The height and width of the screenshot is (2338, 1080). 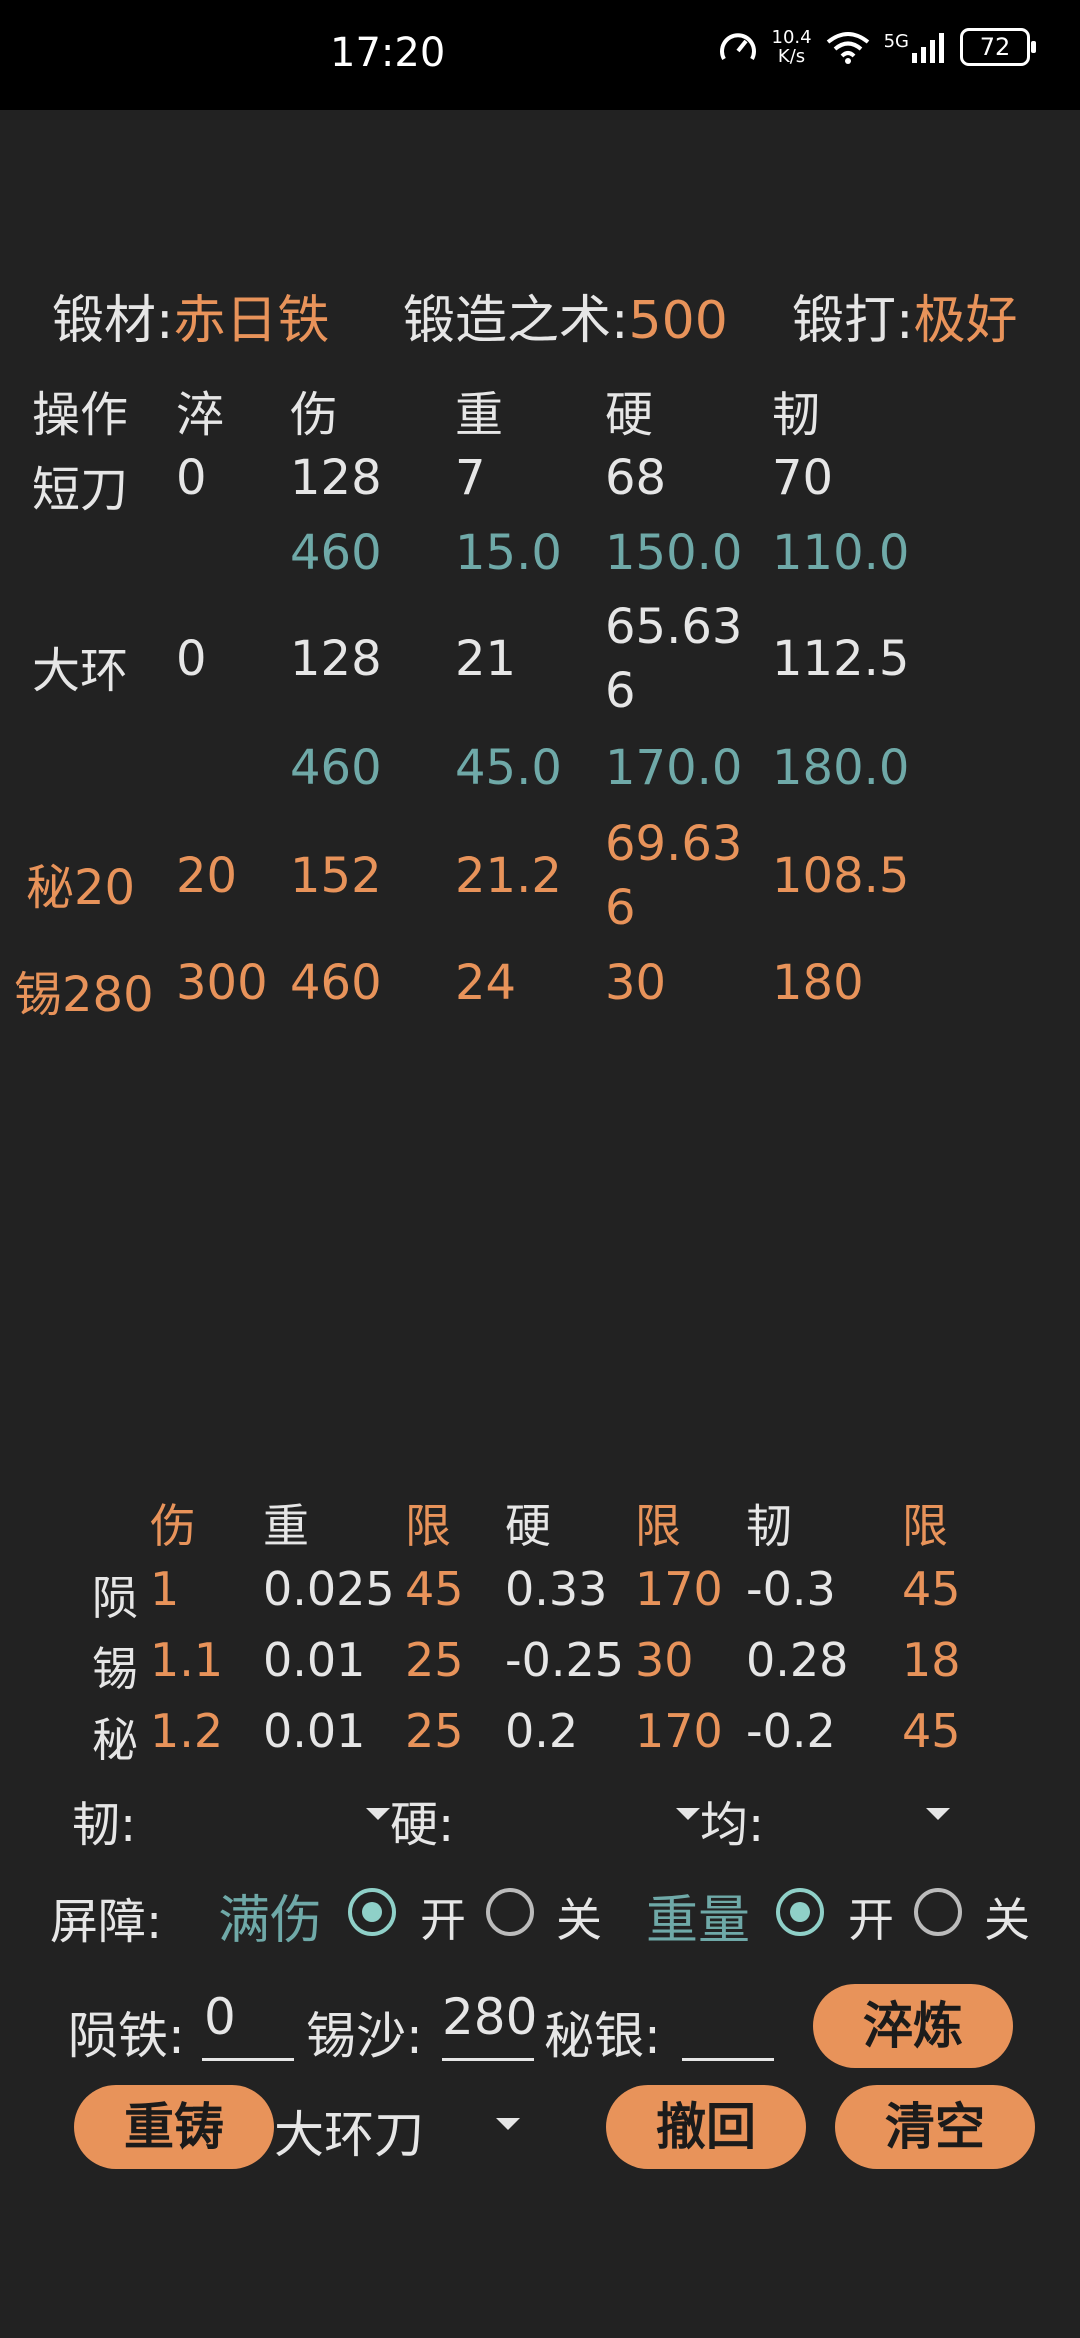 What do you see at coordinates (426, 415) in the screenshot?
I see `table-header: 操作 淬 伤 重 硬 韧` at bounding box center [426, 415].